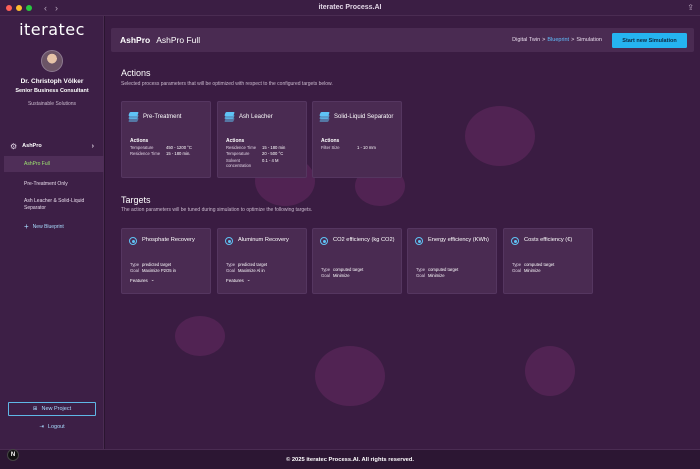 The width and height of the screenshot is (700, 469). Describe the element at coordinates (274, 147) in the screenshot. I see `param-value: 15 - 180 min` at that location.